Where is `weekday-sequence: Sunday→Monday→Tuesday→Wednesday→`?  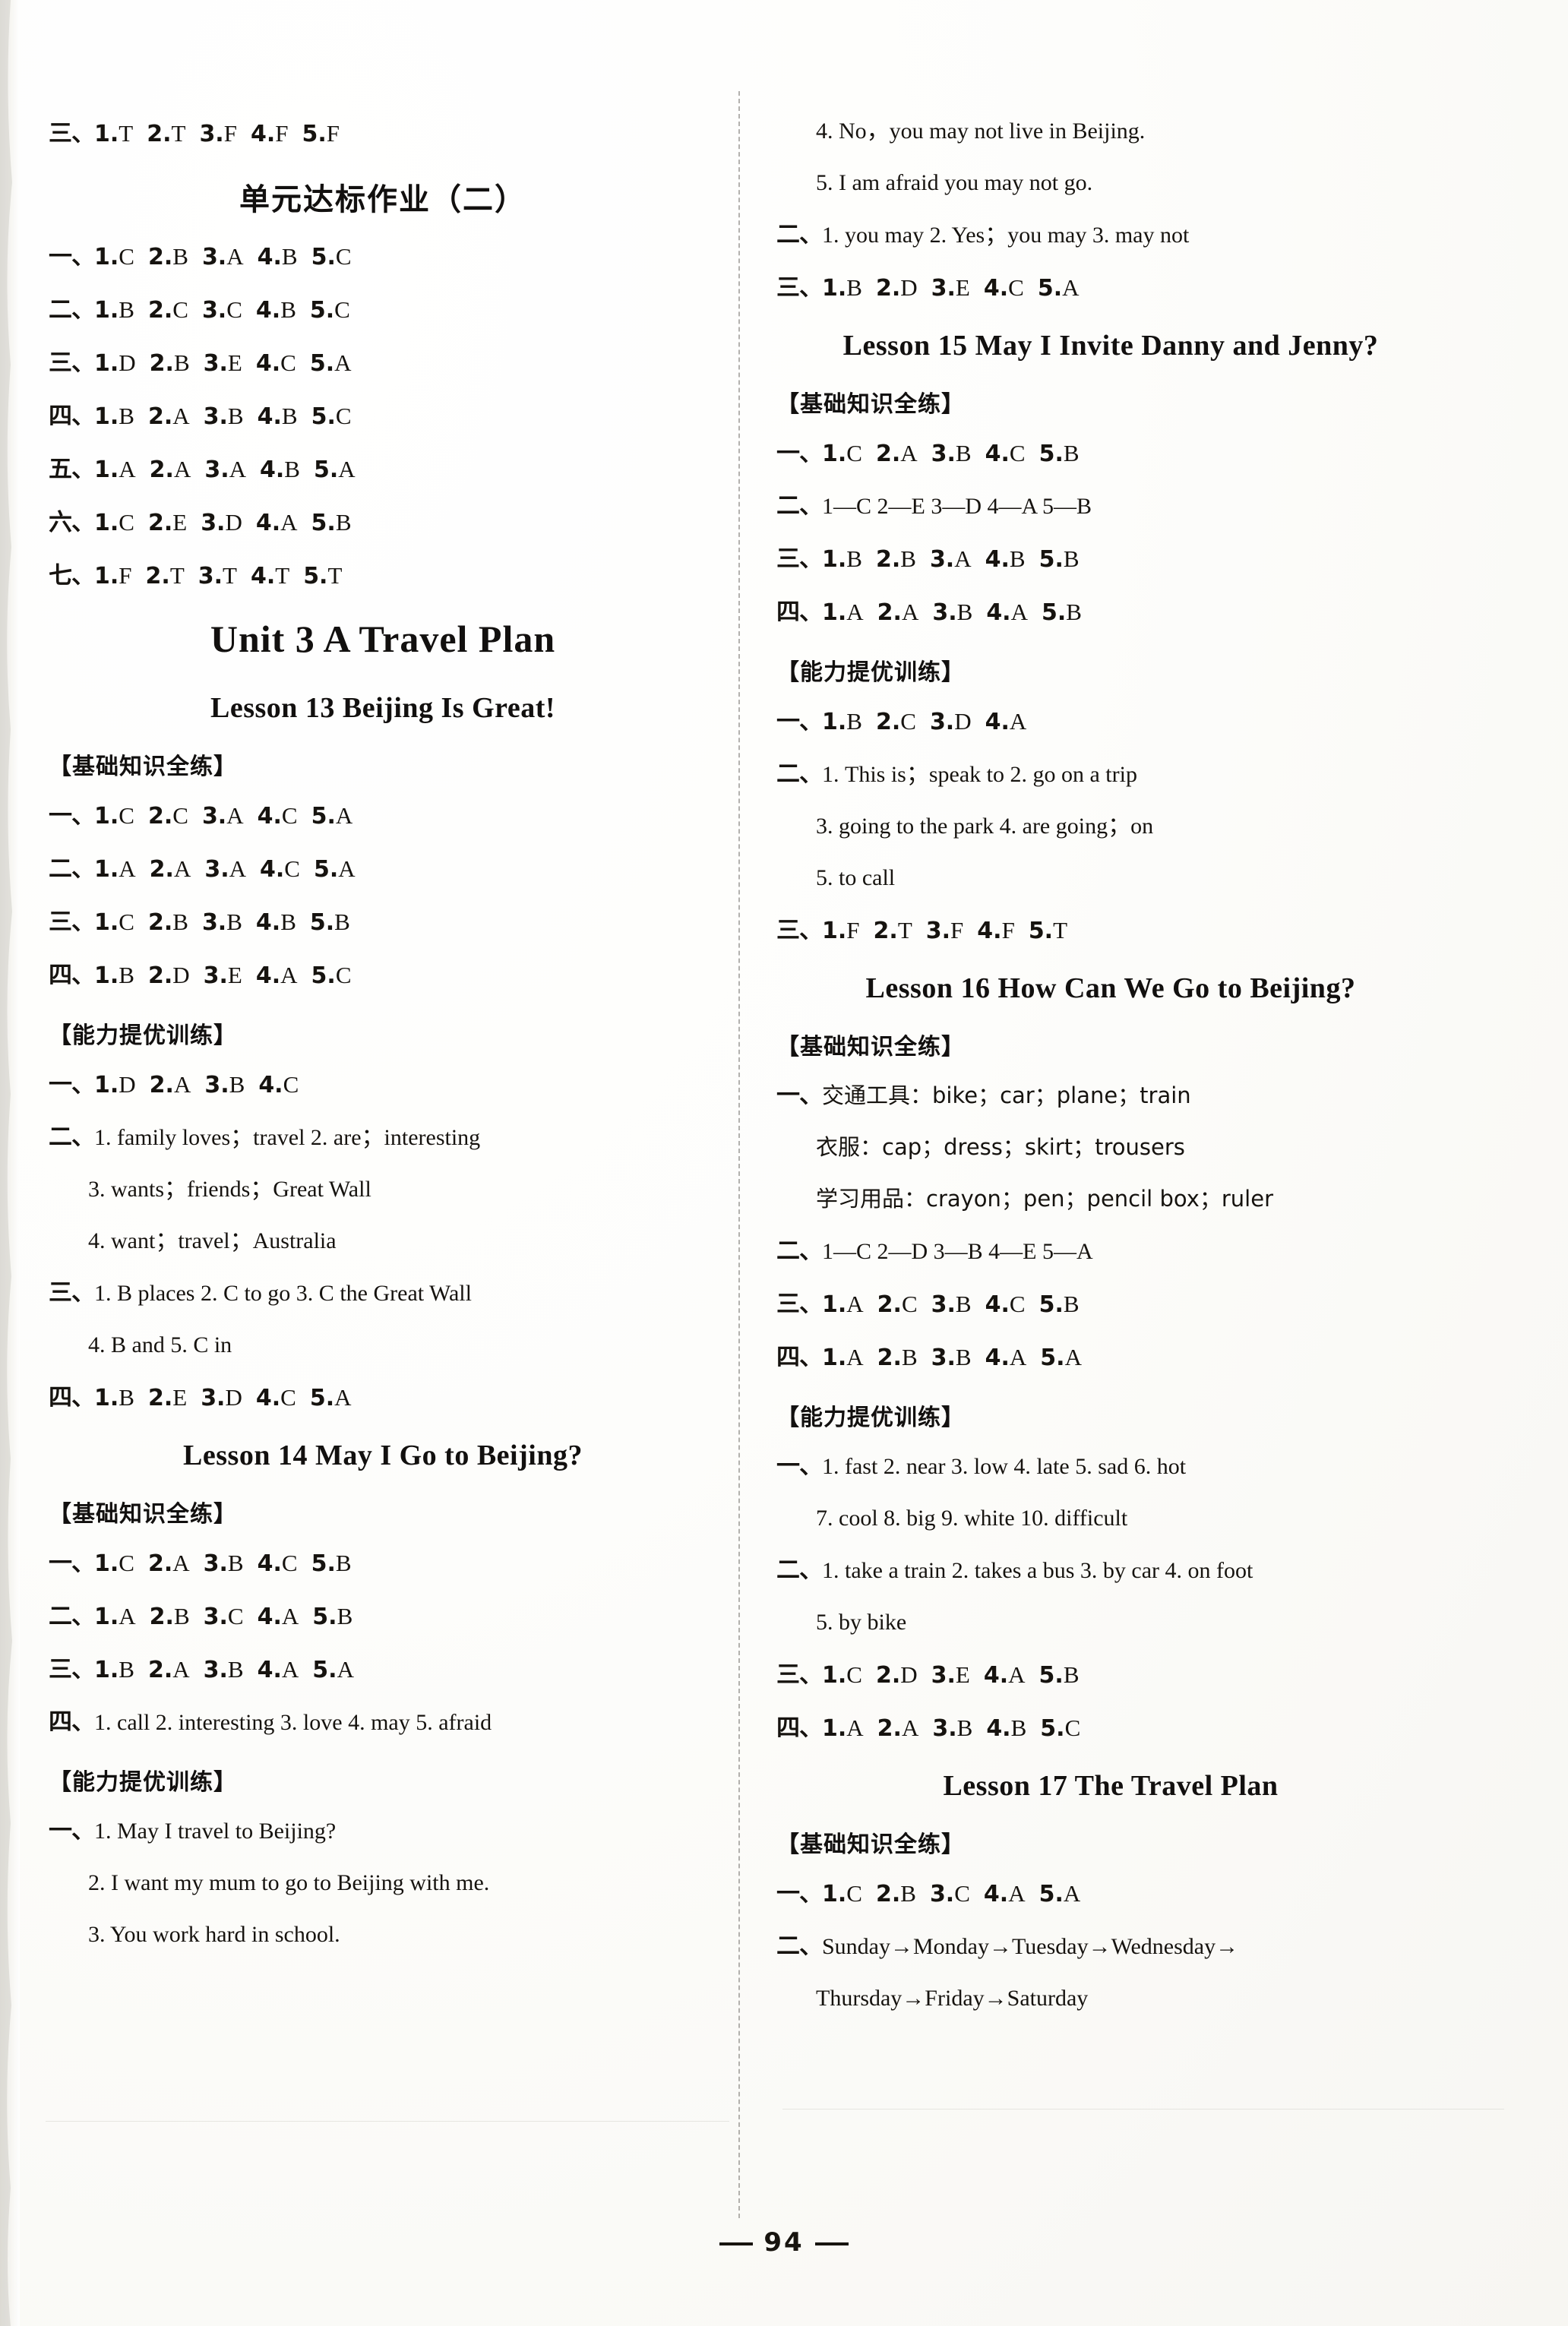 weekday-sequence: Sunday→Monday→Tuesday→Wednesday→ is located at coordinates (1030, 1946).